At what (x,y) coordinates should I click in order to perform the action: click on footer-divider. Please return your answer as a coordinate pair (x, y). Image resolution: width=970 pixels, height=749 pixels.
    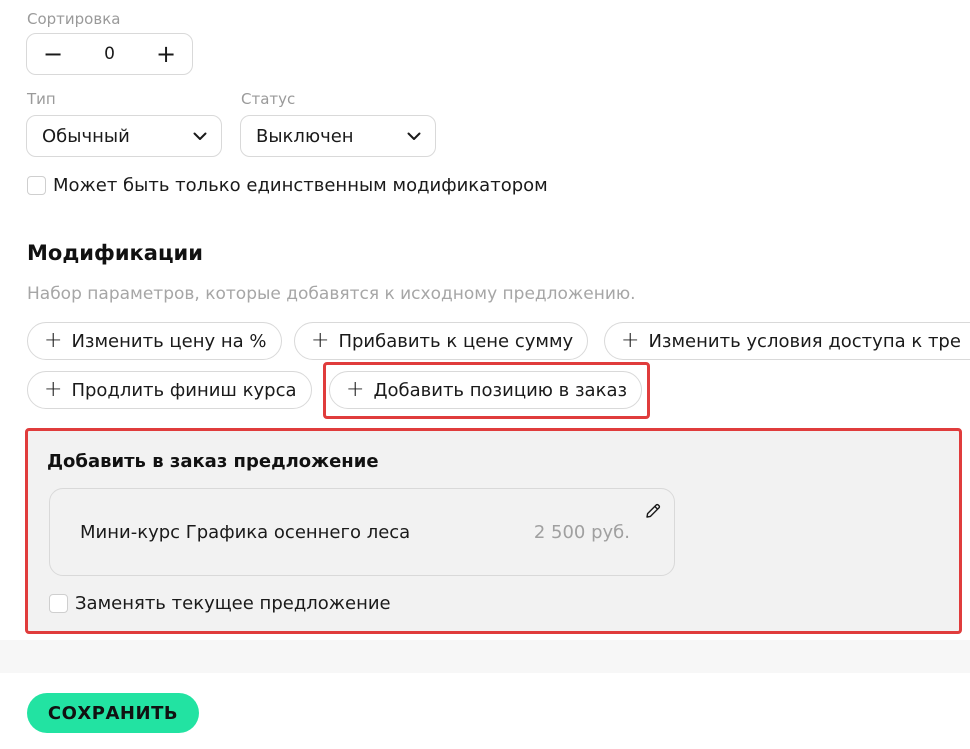
    Looking at the image, I should click on (485, 656).